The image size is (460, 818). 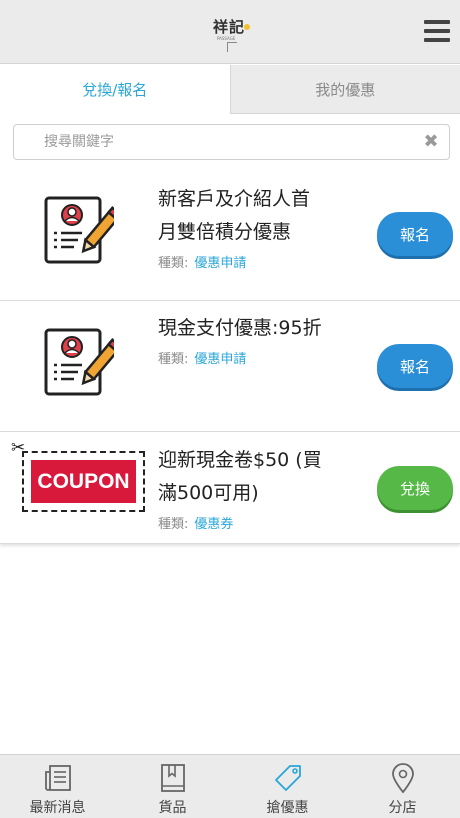 What do you see at coordinates (225, 232) in the screenshot?
I see `offer-title-line2: 月雙倍積分優惠` at bounding box center [225, 232].